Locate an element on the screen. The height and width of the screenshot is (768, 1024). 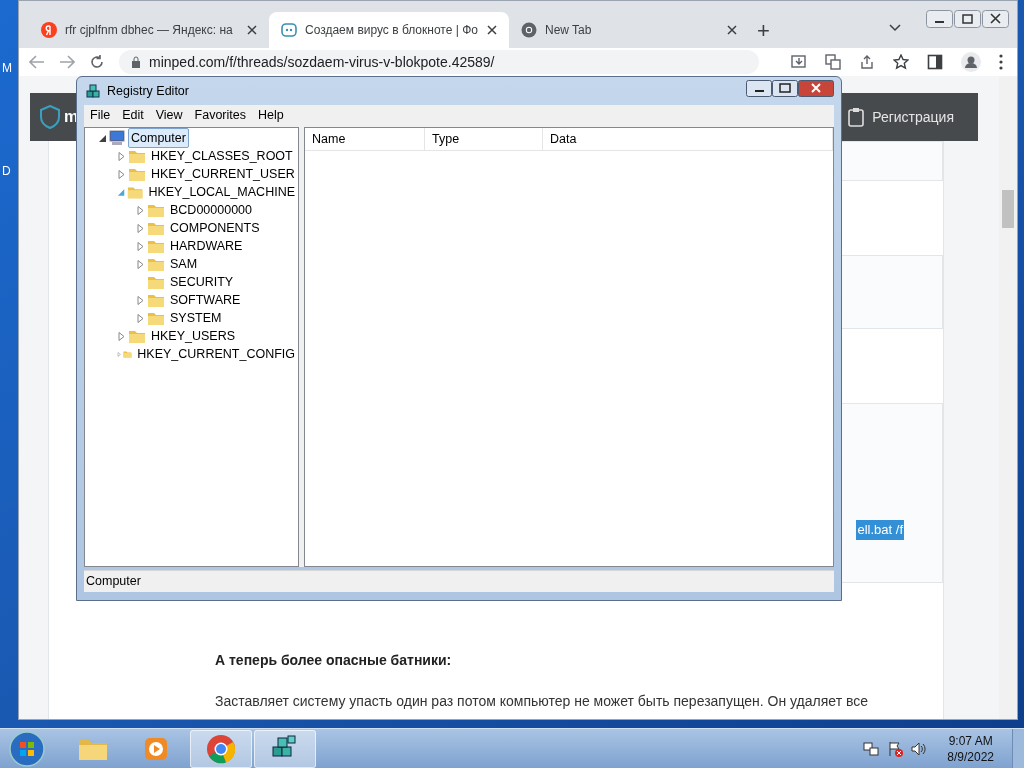
clock: 9:07 AM 8/9/2022 is located at coordinates (970, 748).